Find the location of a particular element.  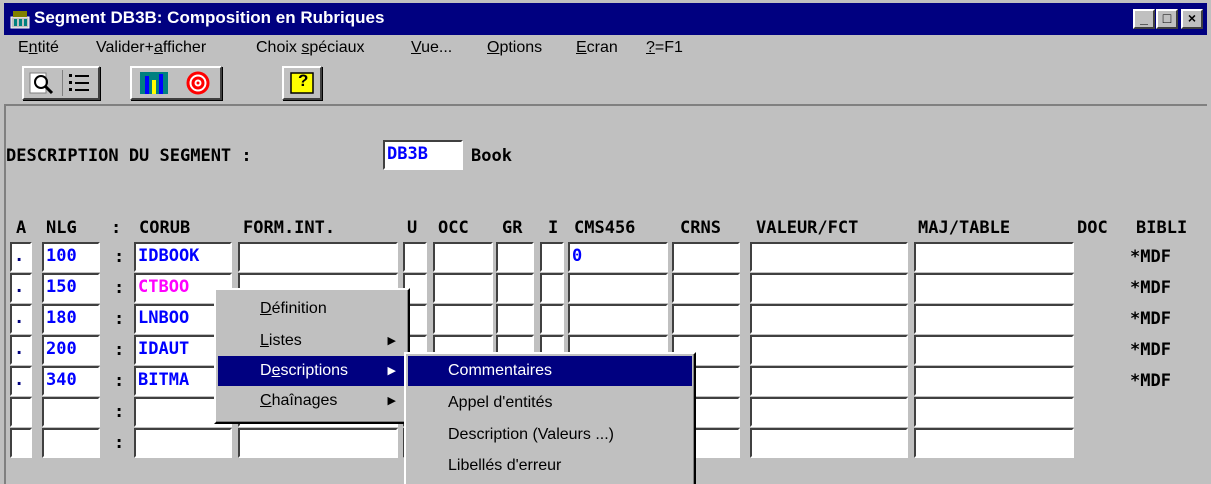

view-button is located at coordinates (43, 83).